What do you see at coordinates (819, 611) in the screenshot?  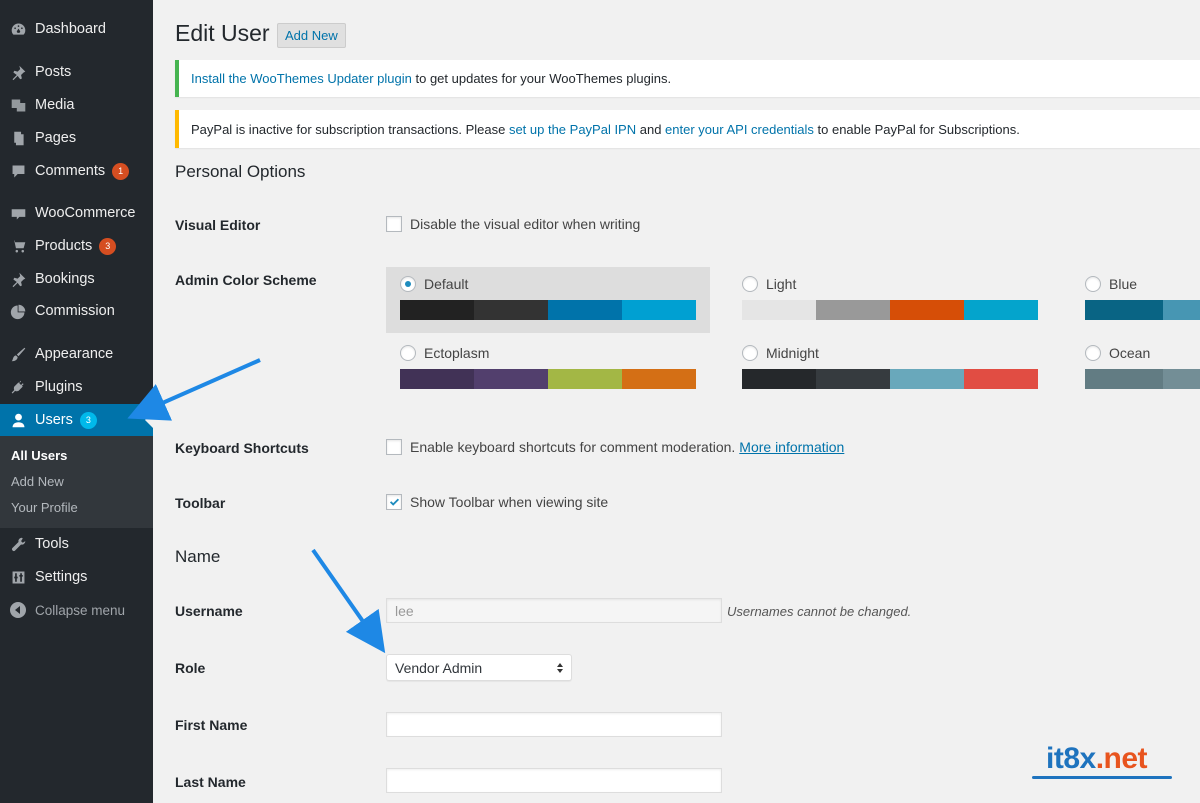 I see `username-note: Usernames cannot be changed.` at bounding box center [819, 611].